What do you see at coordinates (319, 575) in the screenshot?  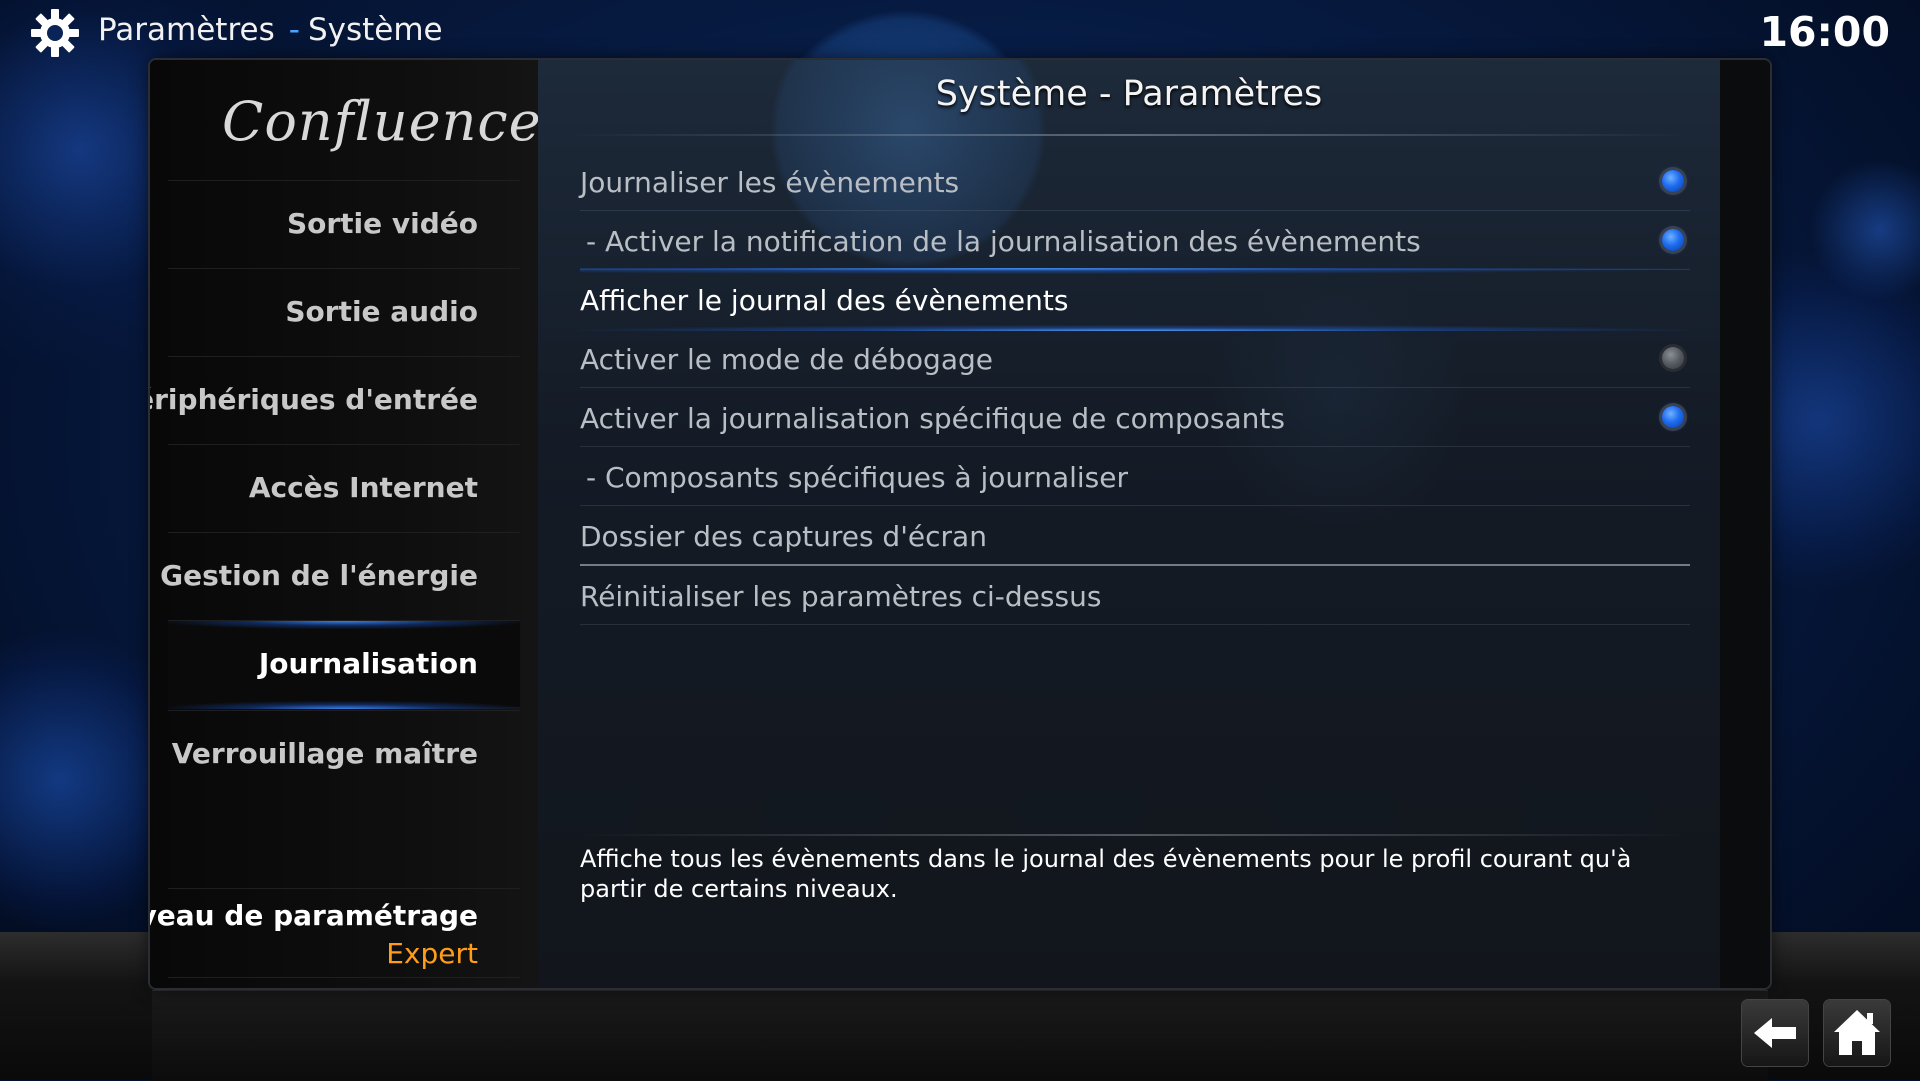 I see `sidebar-item-label: Gestion de l'énergie` at bounding box center [319, 575].